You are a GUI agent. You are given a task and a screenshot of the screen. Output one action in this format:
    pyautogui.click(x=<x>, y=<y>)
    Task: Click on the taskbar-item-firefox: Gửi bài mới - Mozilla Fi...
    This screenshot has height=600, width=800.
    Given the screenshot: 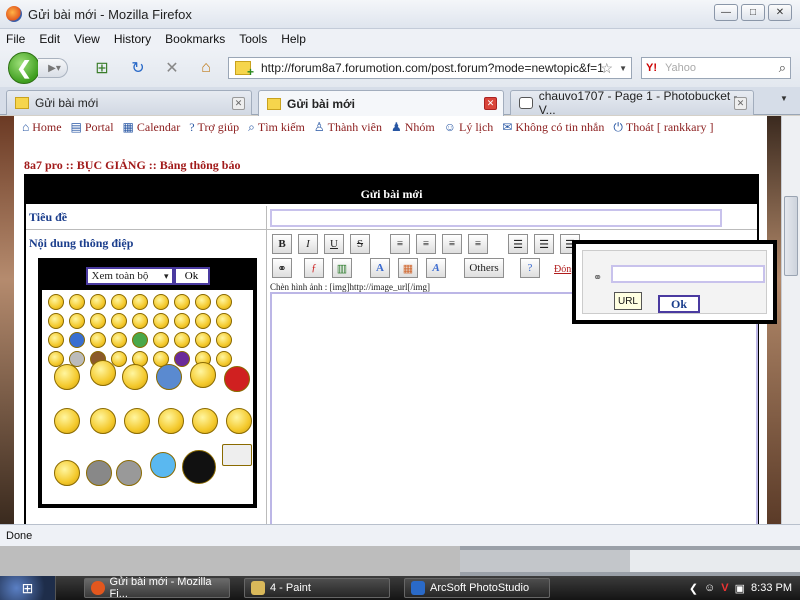 What is the action you would take?
    pyautogui.click(x=157, y=588)
    